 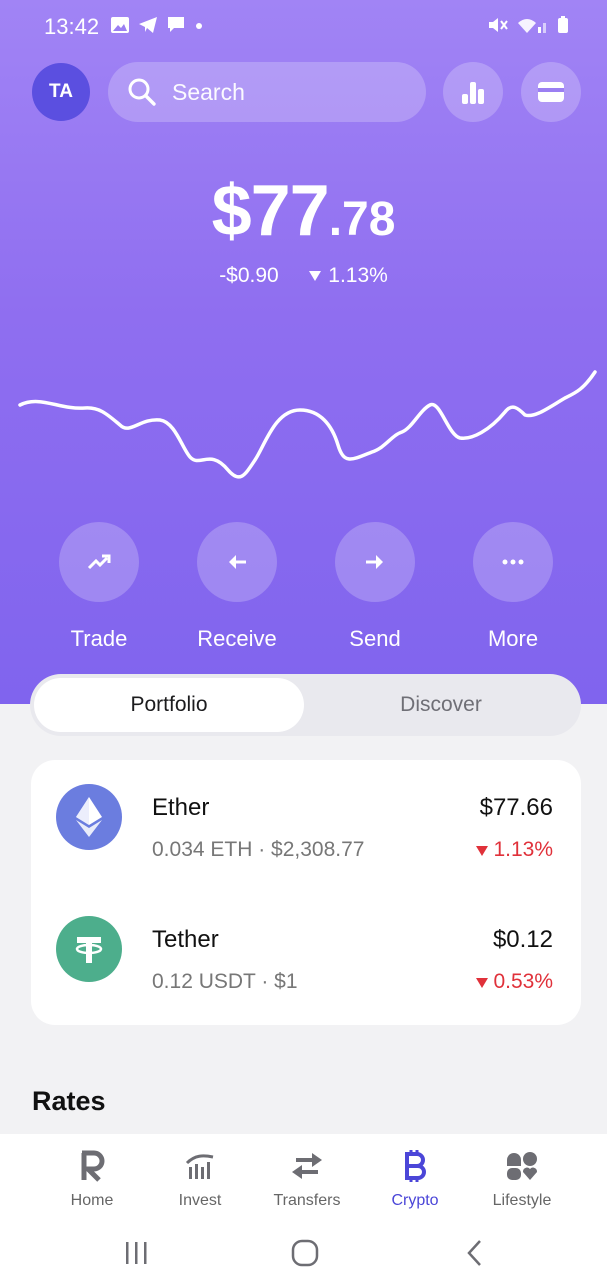 What do you see at coordinates (185, 939) in the screenshot?
I see `asset-name: Tether` at bounding box center [185, 939].